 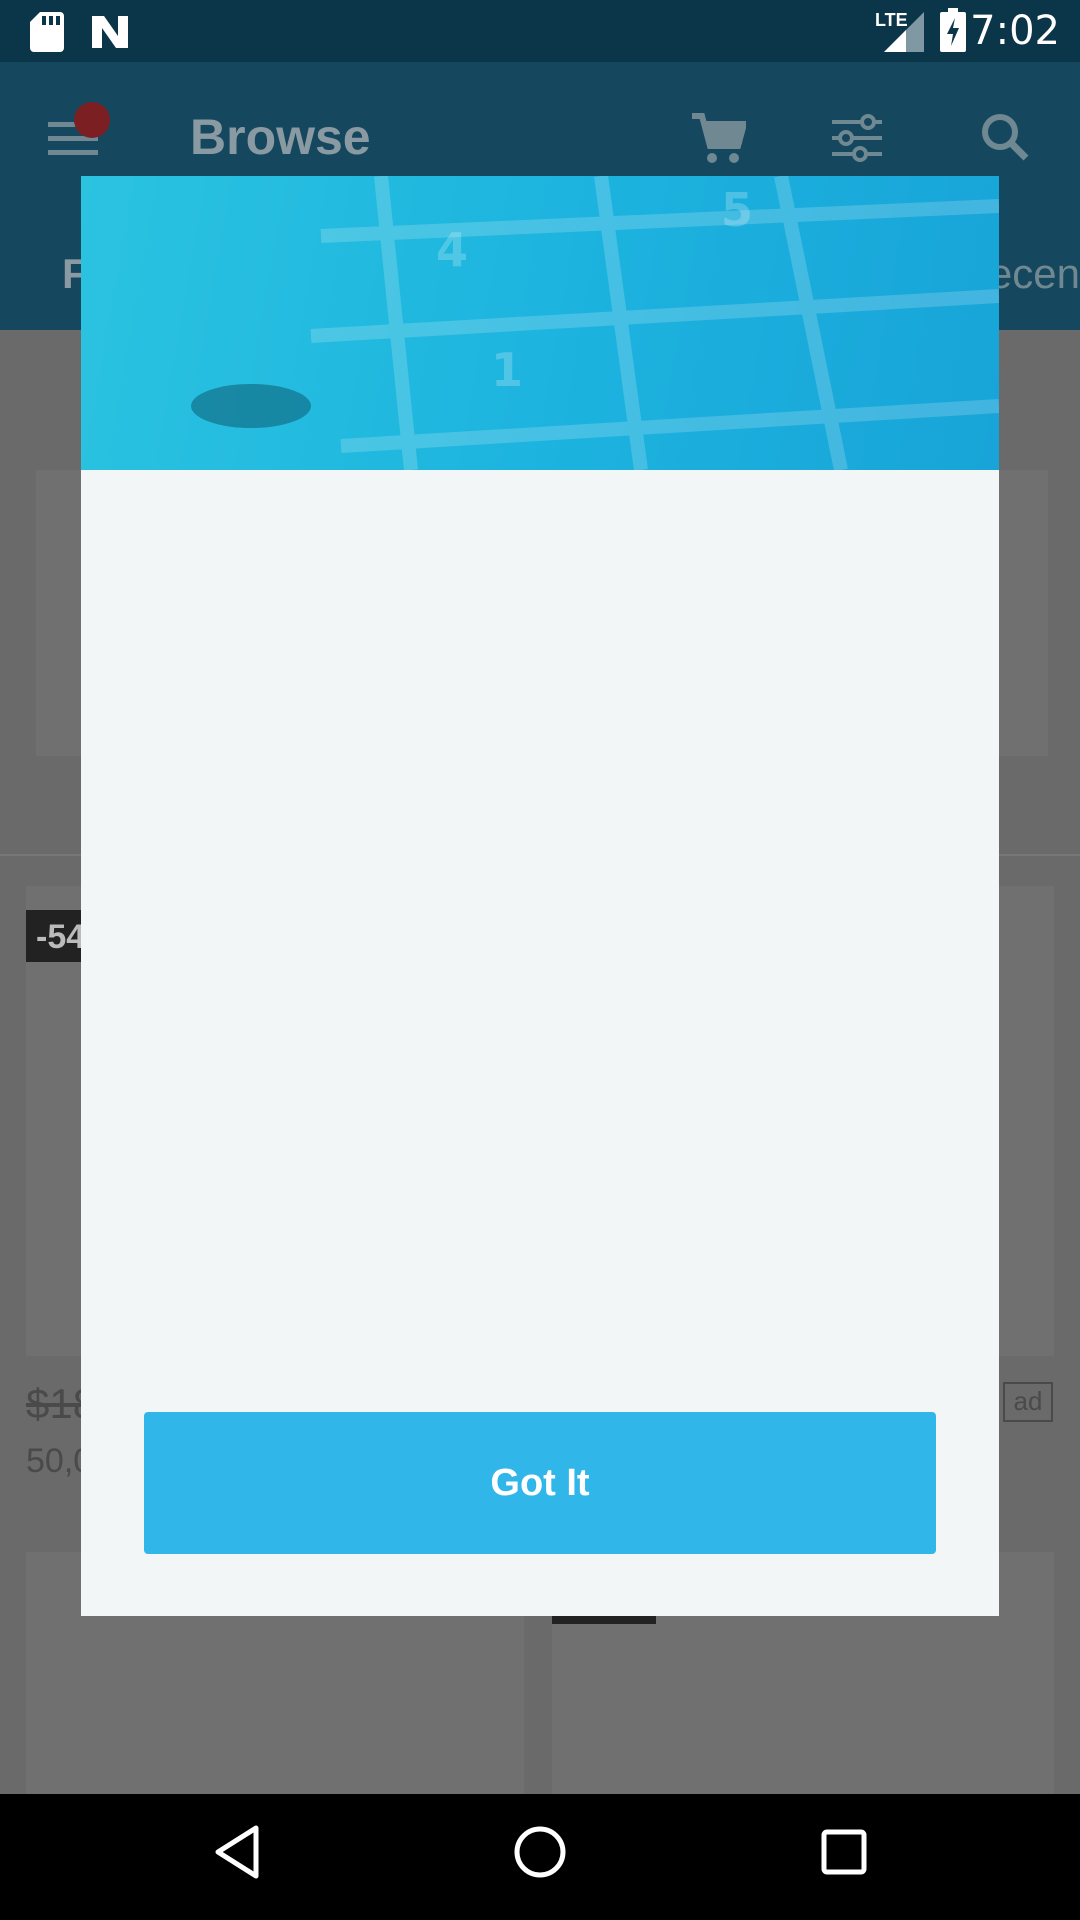 I want to click on recents-icon, so click(x=844, y=1852).